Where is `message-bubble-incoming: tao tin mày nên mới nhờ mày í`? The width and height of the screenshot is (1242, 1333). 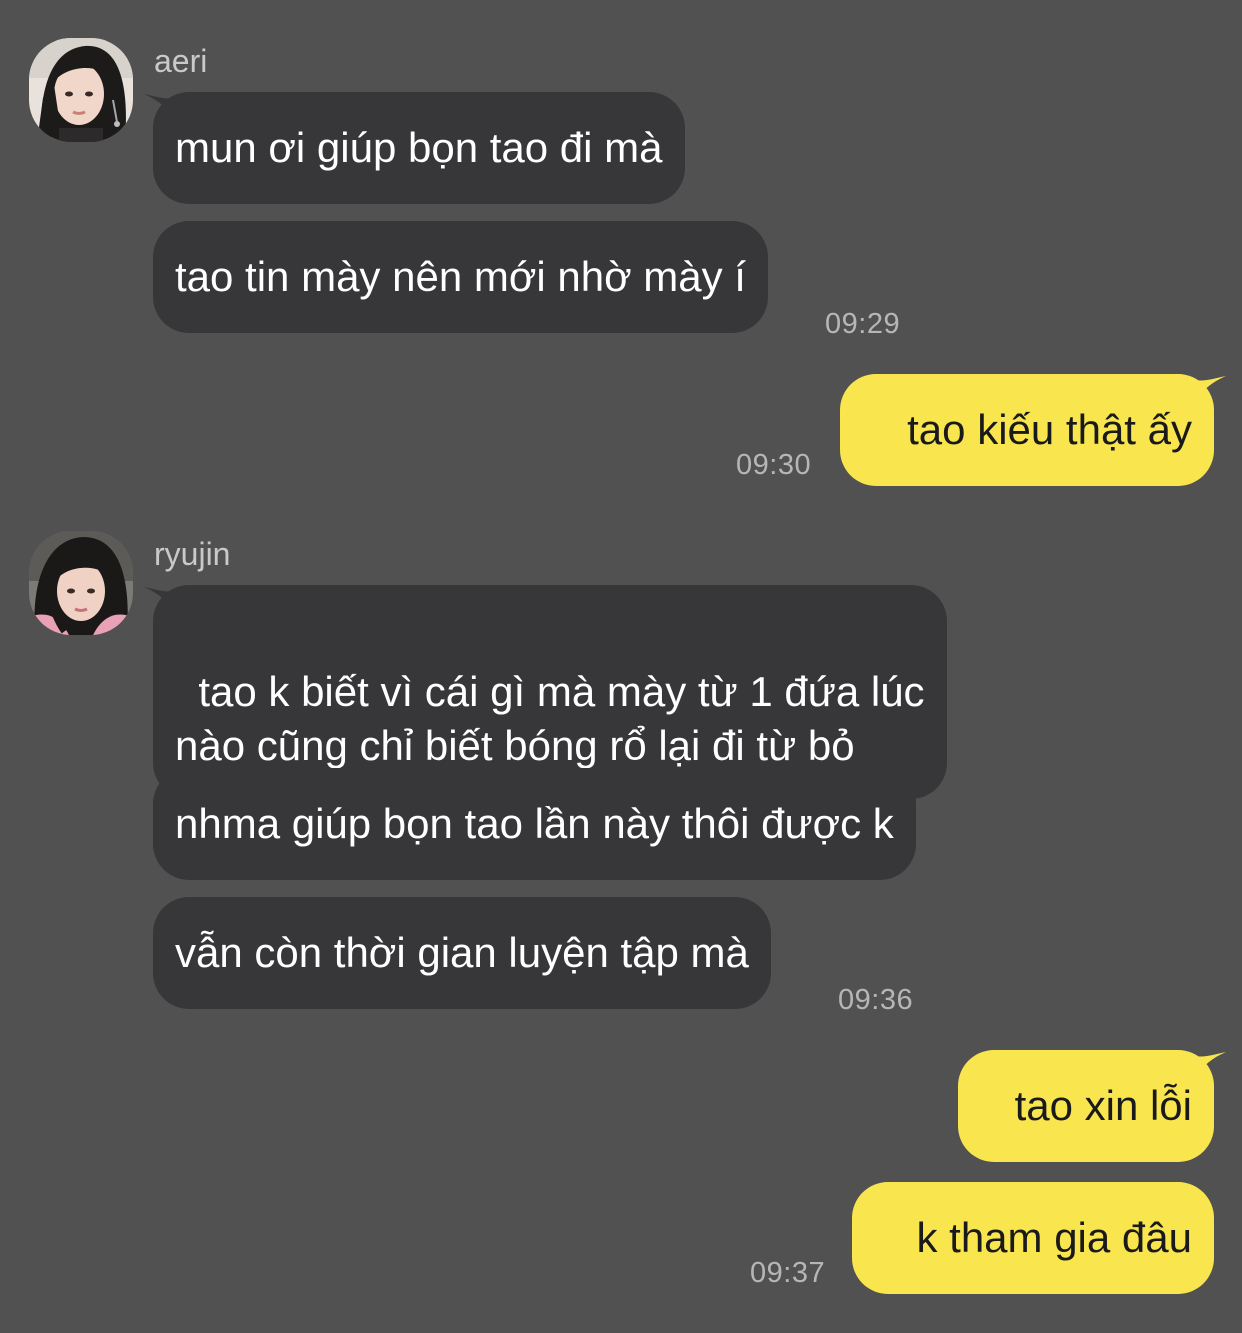
message-bubble-incoming: tao tin mày nên mới nhờ mày í is located at coordinates (460, 277).